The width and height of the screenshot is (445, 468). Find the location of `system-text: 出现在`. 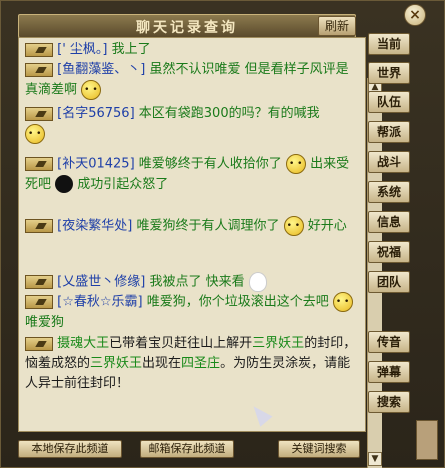

system-text: 出现在 is located at coordinates (162, 363).